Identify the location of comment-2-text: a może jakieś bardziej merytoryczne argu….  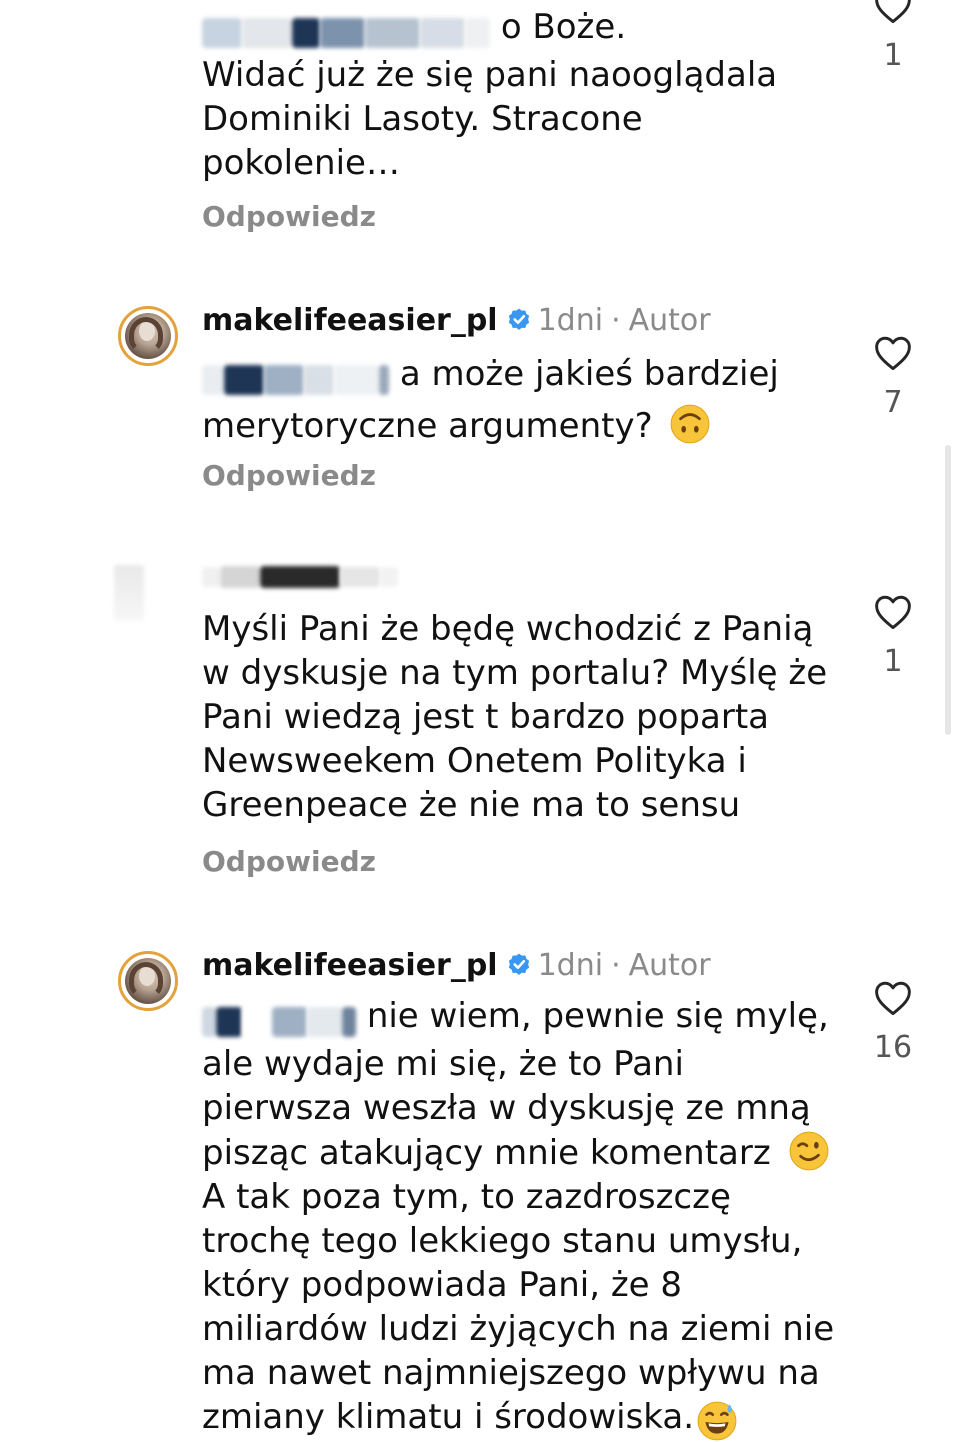
(522, 400).